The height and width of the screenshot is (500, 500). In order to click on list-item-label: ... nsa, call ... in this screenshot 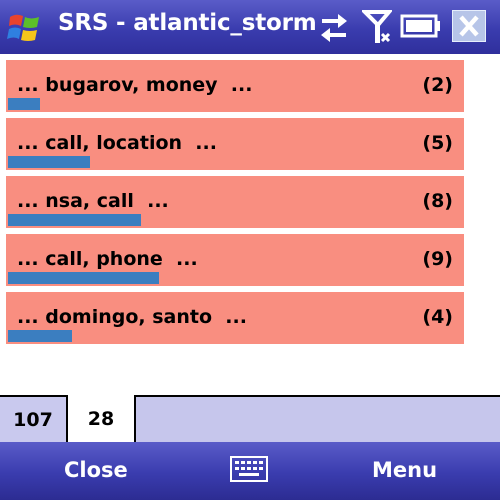, I will do `click(93, 201)`.